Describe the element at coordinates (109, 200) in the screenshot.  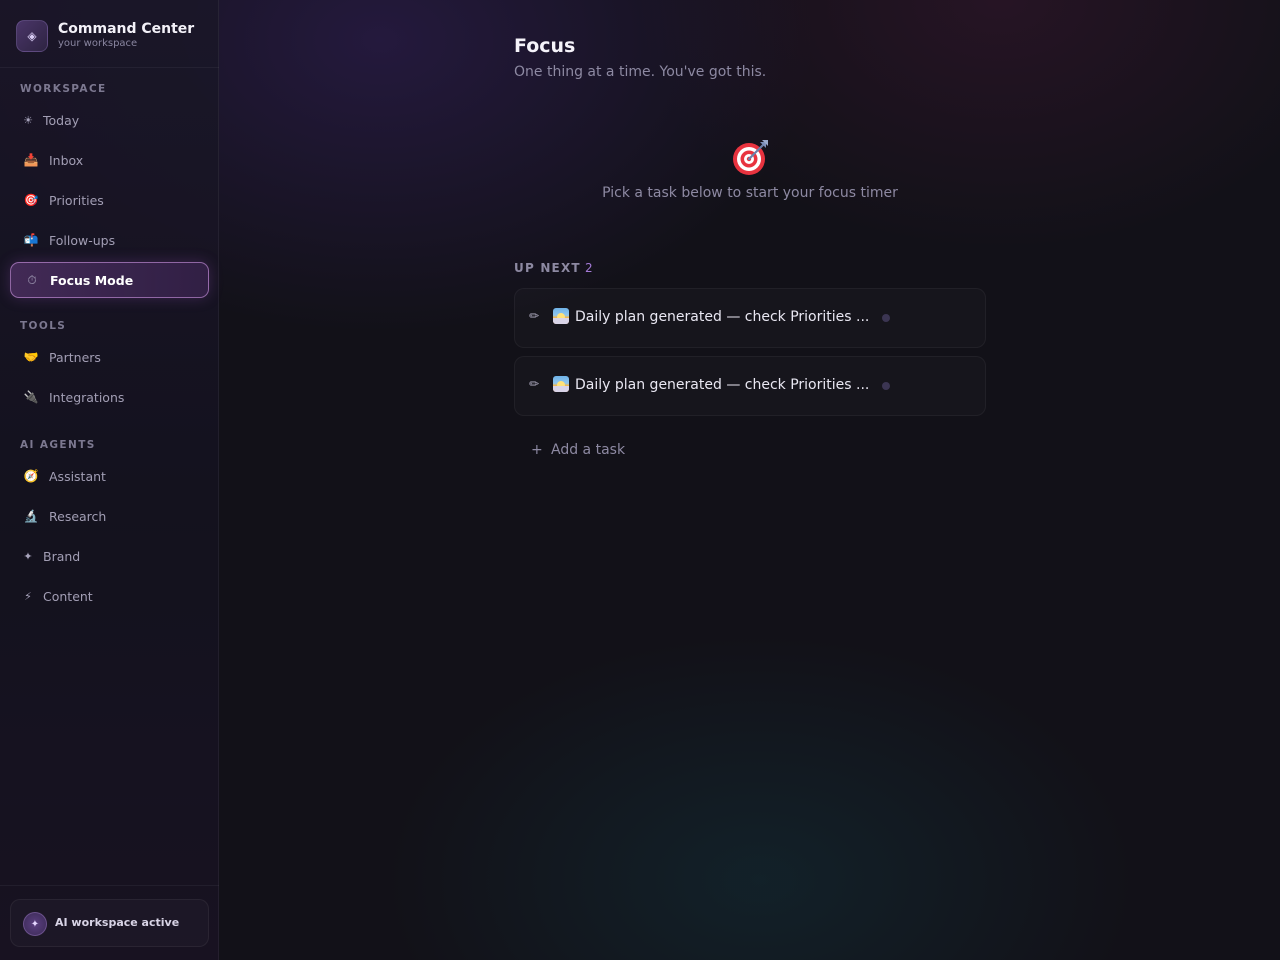
I see `sidebar-item-priorities: 🎯 Priorities` at that location.